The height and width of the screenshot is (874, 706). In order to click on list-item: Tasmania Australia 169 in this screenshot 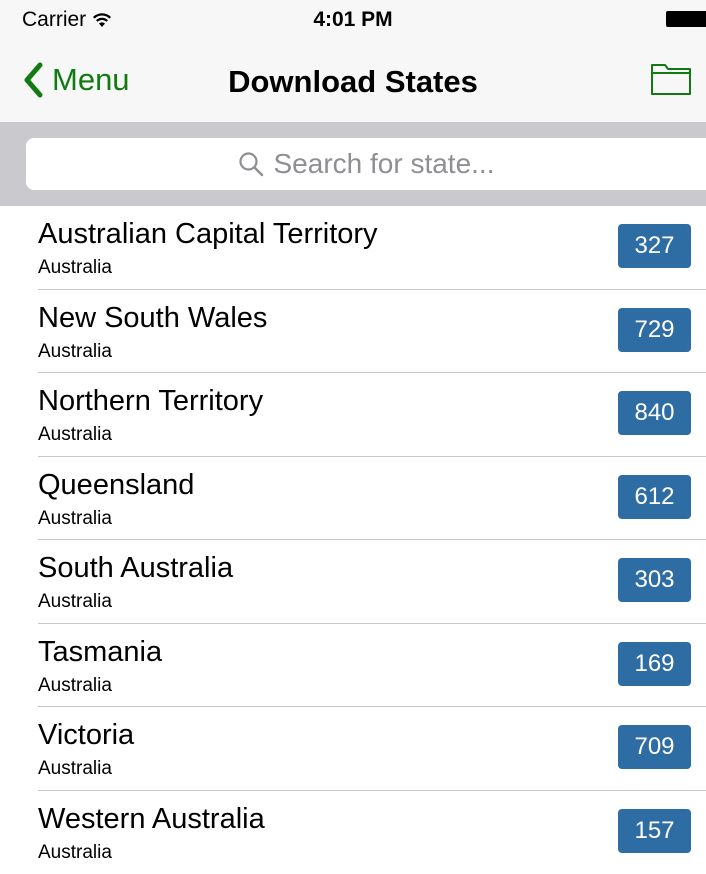, I will do `click(353, 666)`.